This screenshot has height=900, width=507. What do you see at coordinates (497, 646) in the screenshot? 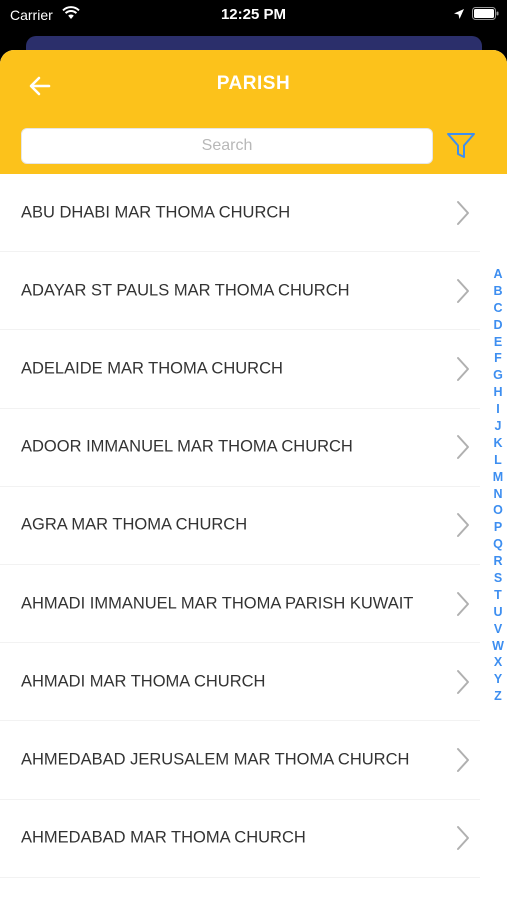
I see `index-letter: W` at bounding box center [497, 646].